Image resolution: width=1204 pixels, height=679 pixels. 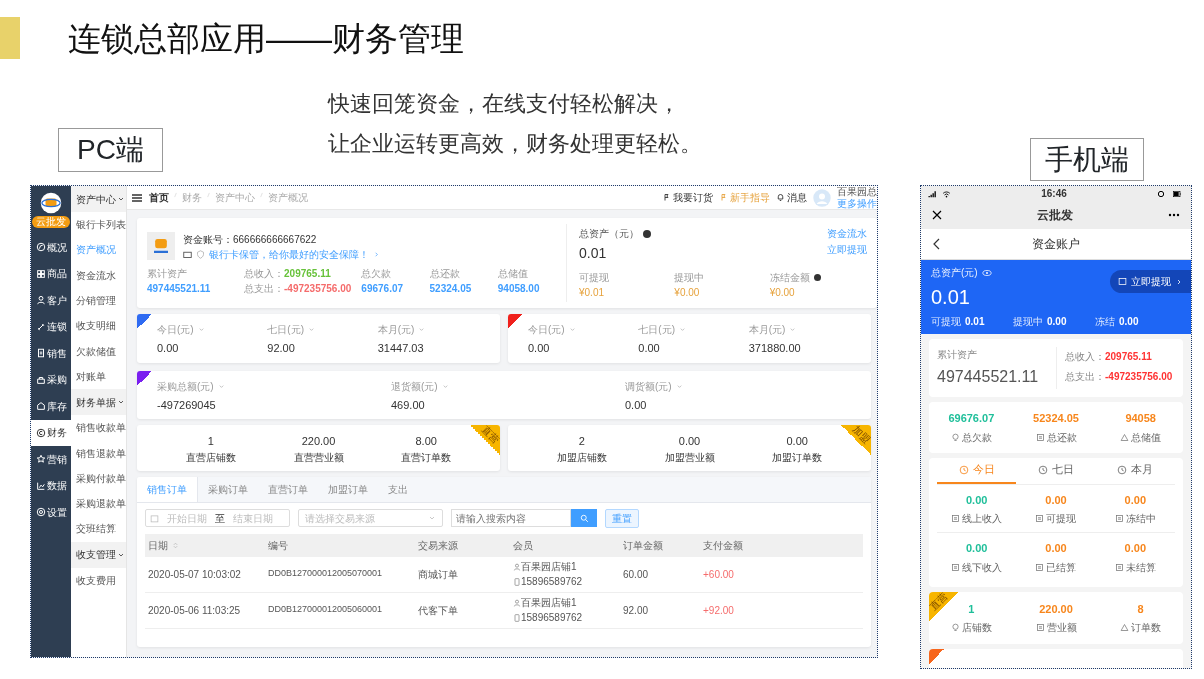 I want to click on sidebar-item: 商品, so click(x=51, y=273).